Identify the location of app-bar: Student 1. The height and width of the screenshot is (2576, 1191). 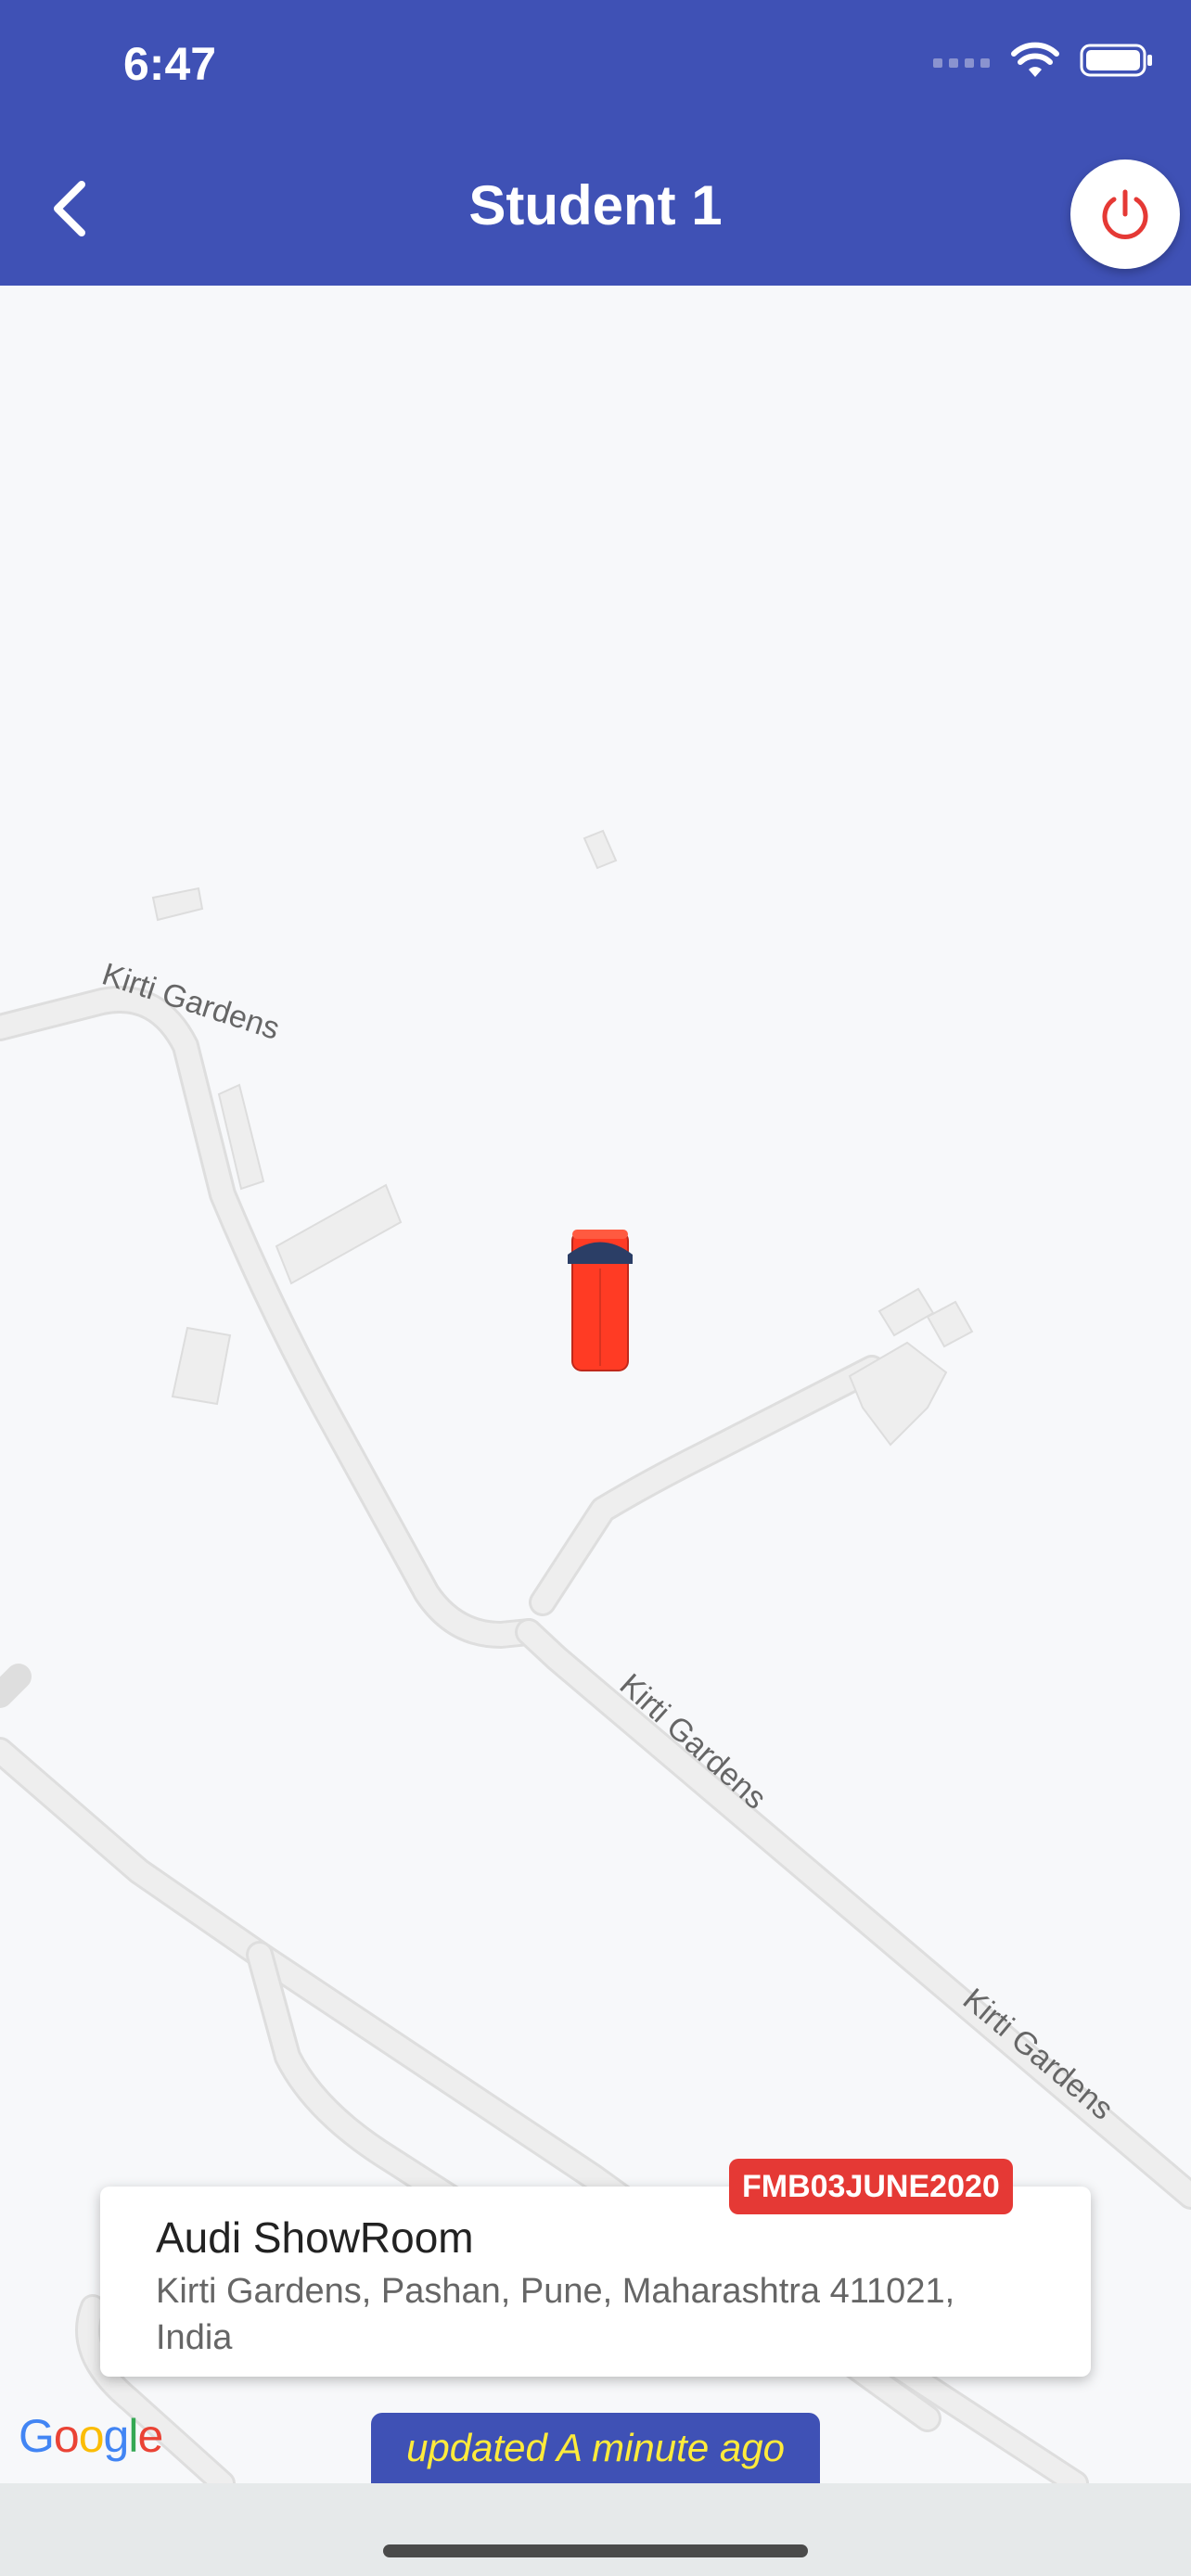
(595, 208).